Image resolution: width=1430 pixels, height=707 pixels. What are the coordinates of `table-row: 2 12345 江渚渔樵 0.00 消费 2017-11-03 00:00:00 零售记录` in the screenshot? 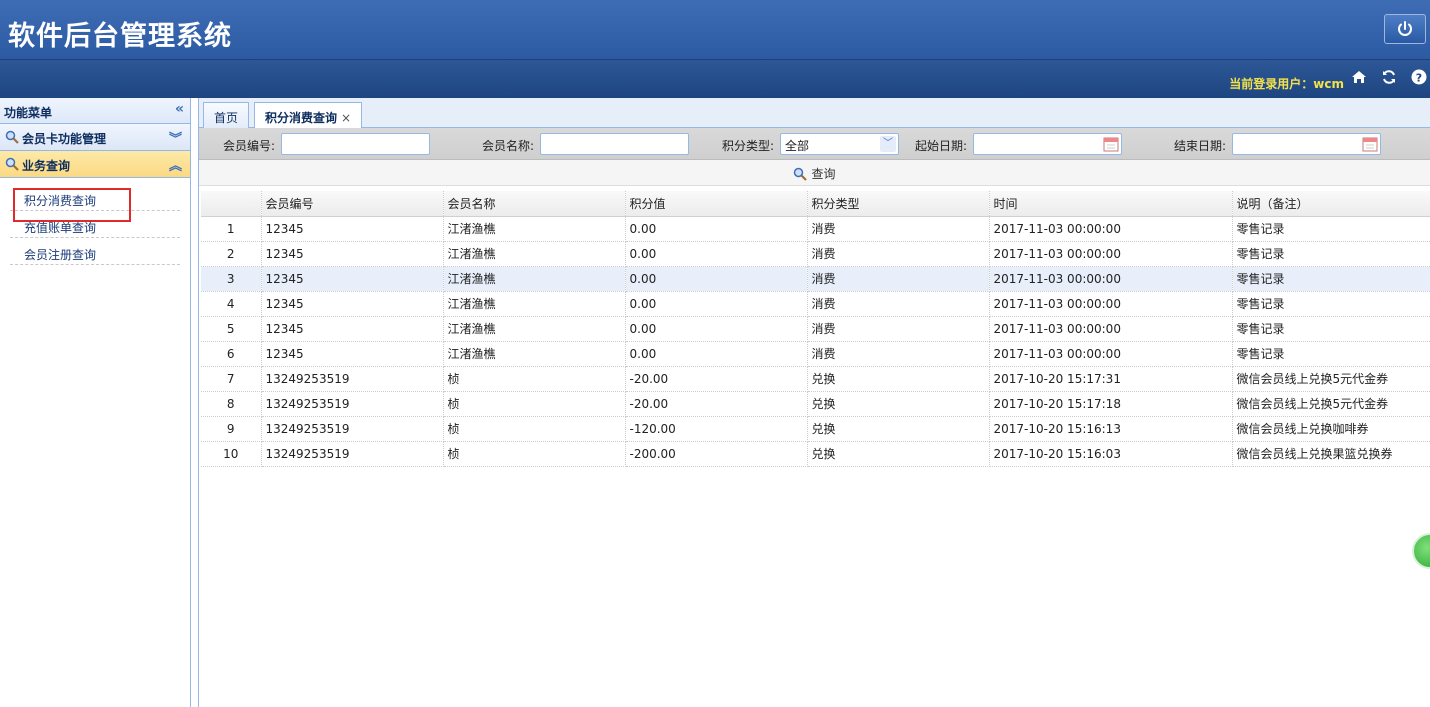 It's located at (815, 254).